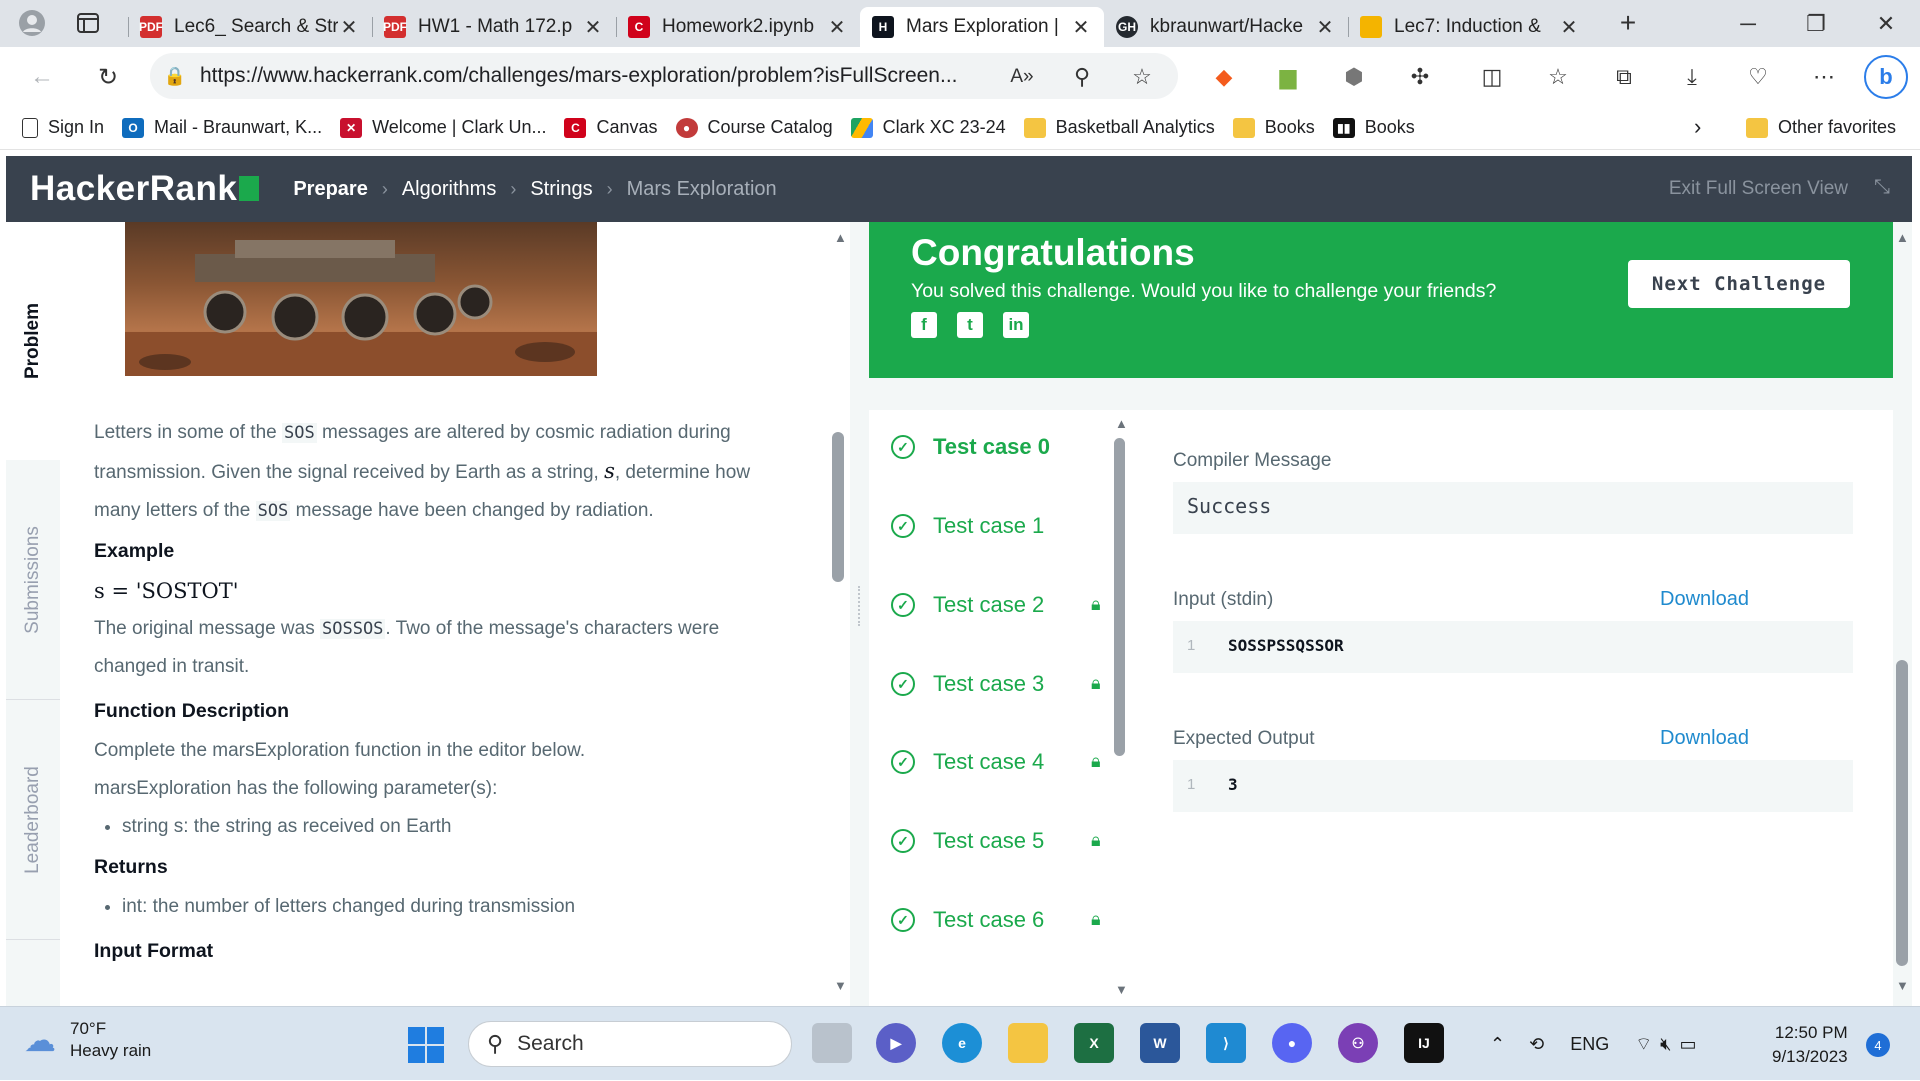 This screenshot has height=1081, width=1920. What do you see at coordinates (42, 77) in the screenshot?
I see `back-icon: ←` at bounding box center [42, 77].